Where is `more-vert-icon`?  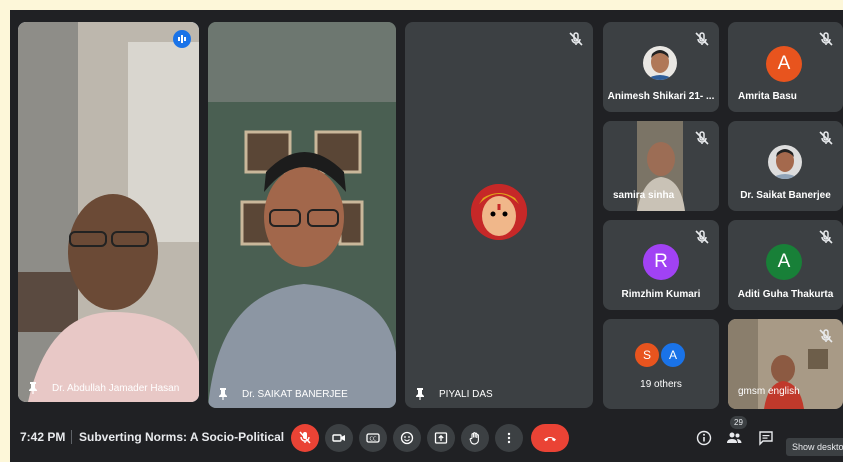 more-vert-icon is located at coordinates (509, 438).